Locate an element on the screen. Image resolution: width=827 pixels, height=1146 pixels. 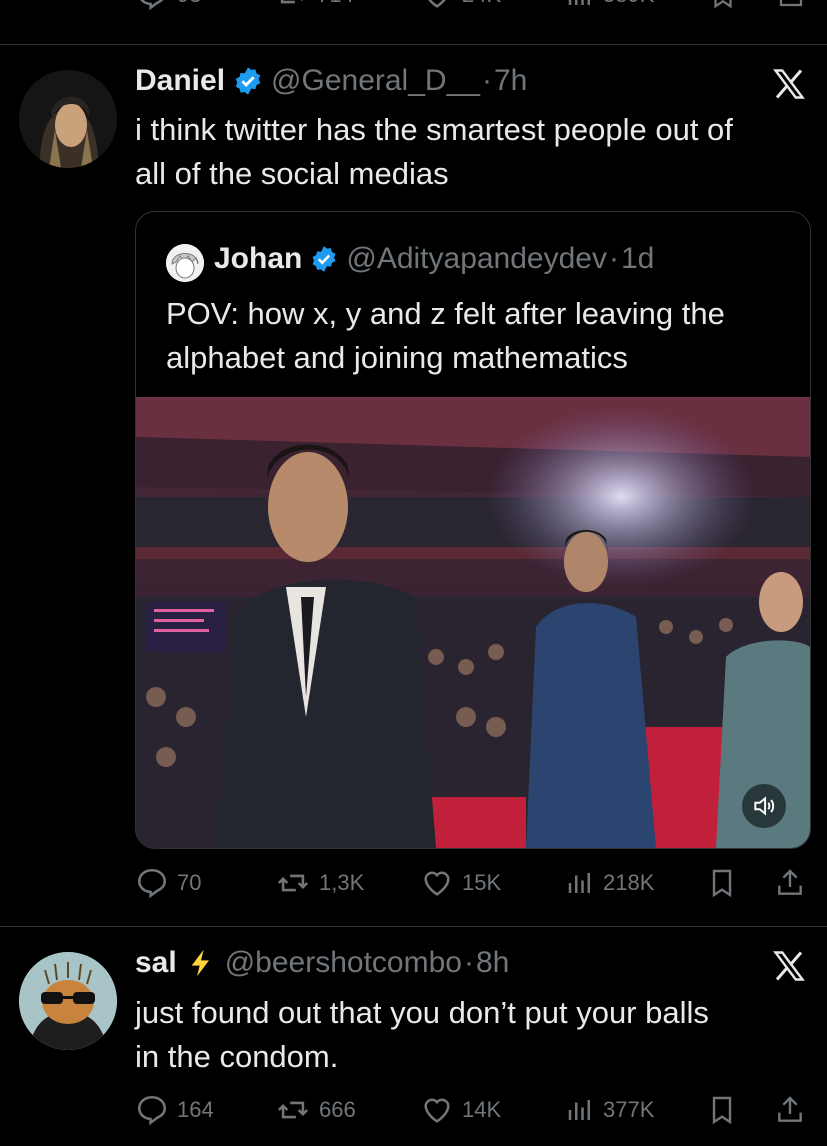
reply-count: 93 is located at coordinates (189, 4).